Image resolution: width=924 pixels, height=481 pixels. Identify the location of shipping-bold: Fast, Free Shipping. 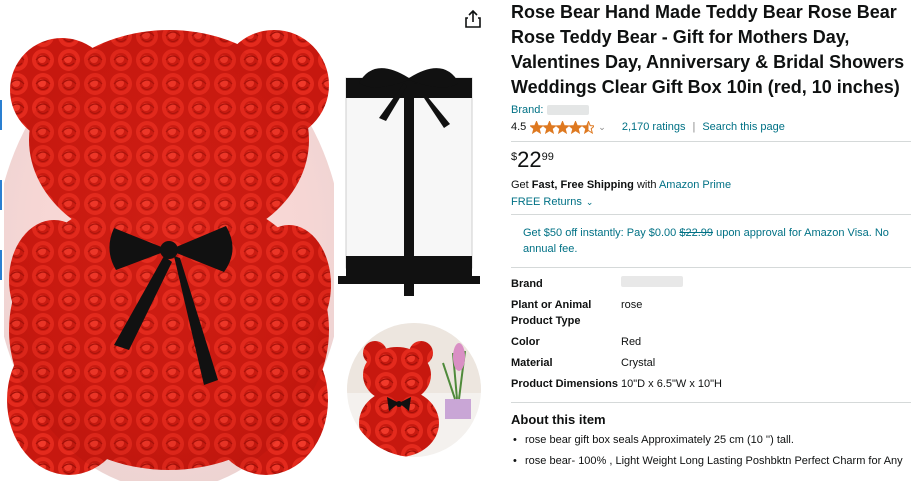
(582, 185).